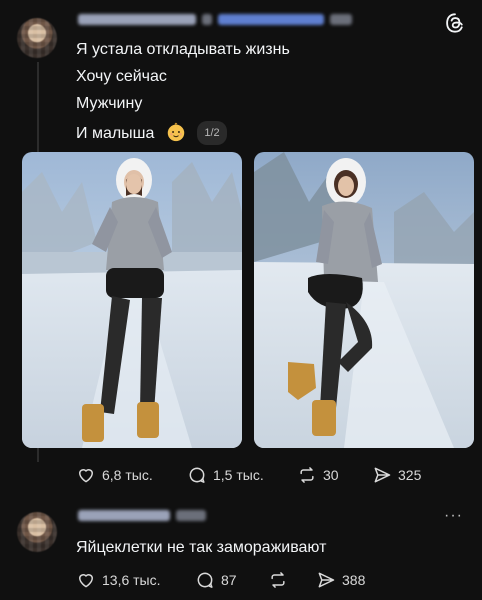  Describe the element at coordinates (201, 547) in the screenshot. I see `reply-text: Яйцеклетки не так замораживают` at that location.